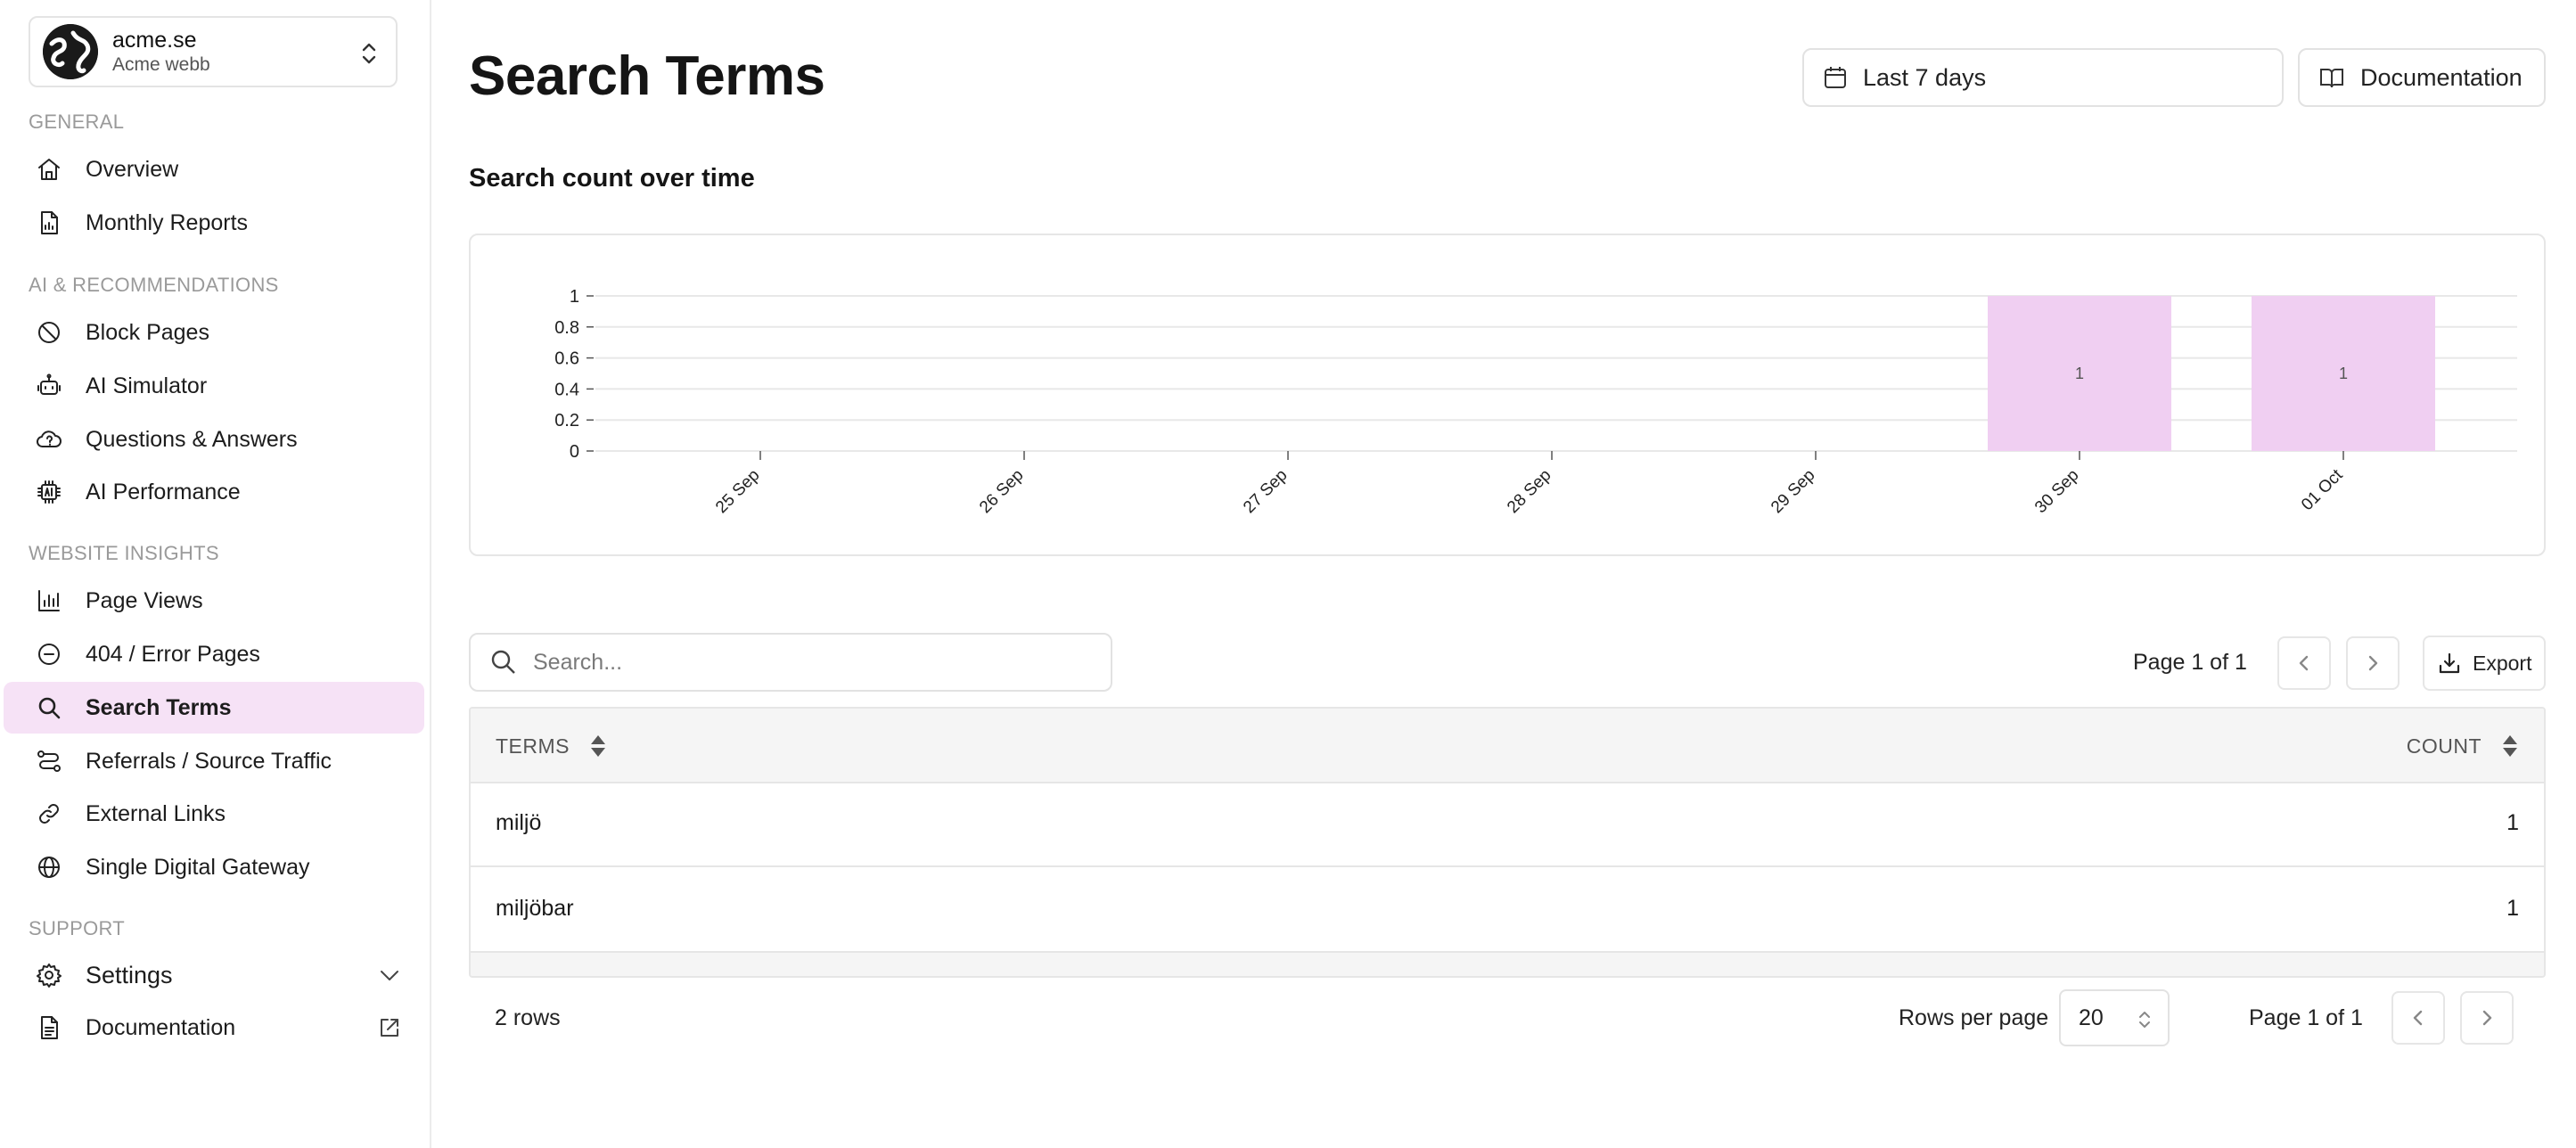 This screenshot has height=1148, width=2576. I want to click on sidebar-item-label: Page Views, so click(144, 600).